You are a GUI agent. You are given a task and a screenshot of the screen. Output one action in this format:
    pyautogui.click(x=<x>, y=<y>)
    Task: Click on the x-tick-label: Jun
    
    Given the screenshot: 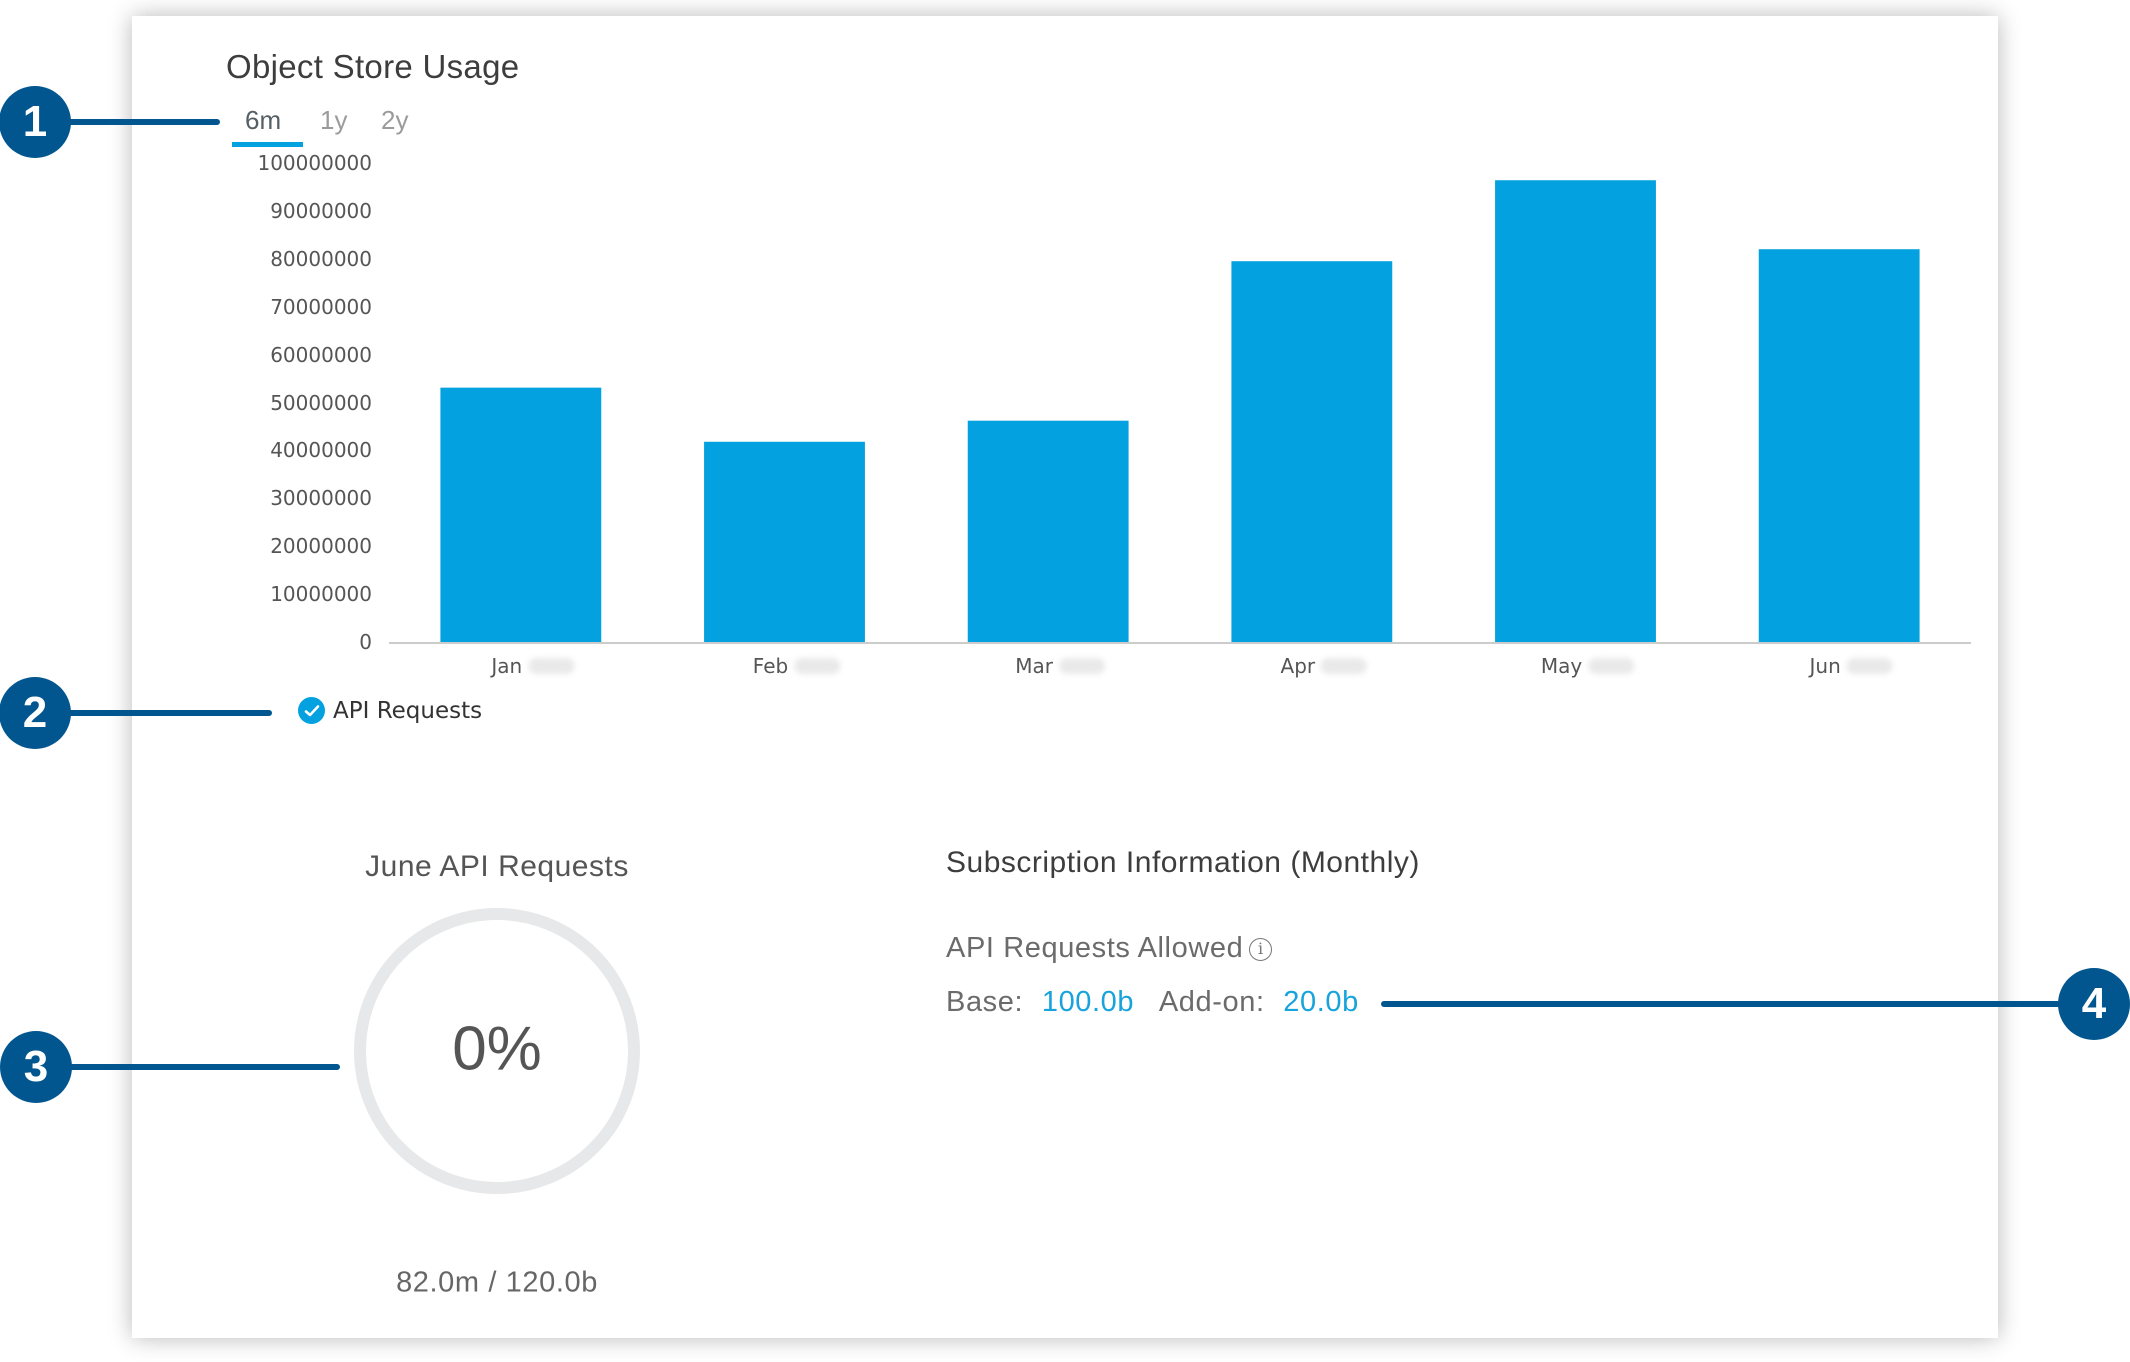 What is the action you would take?
    pyautogui.click(x=1851, y=666)
    